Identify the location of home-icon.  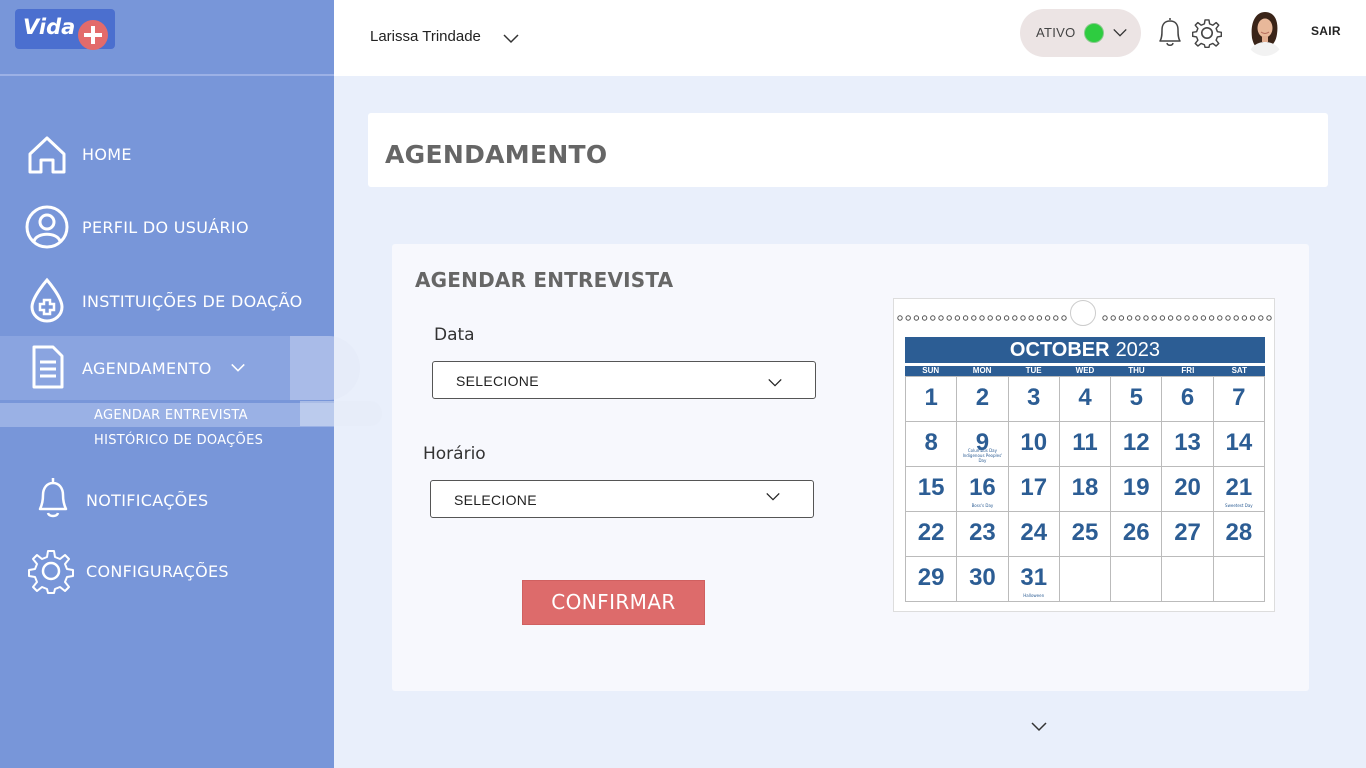
(47, 155).